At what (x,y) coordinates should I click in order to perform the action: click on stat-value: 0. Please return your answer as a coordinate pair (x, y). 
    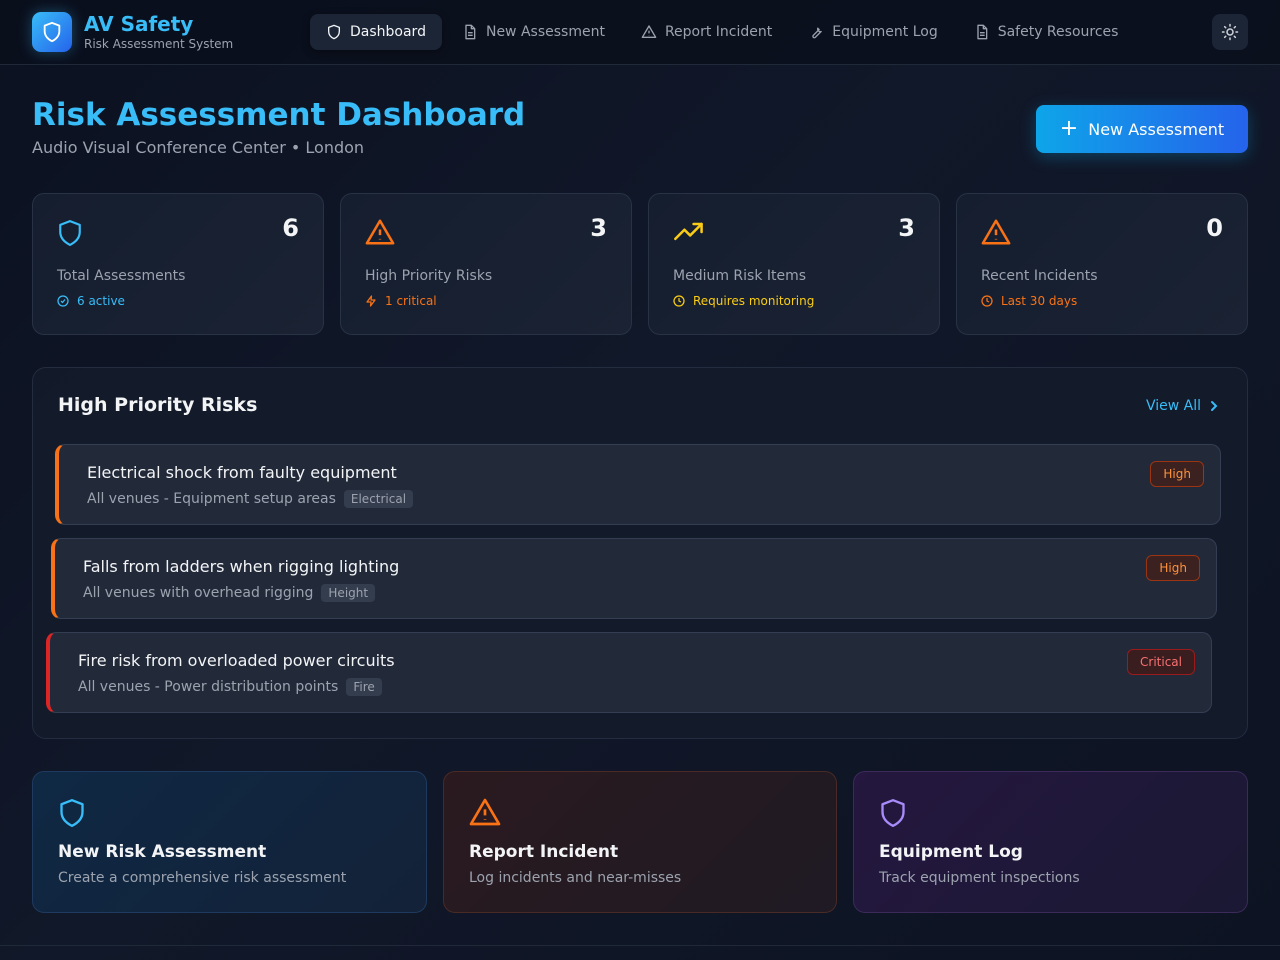
    Looking at the image, I should click on (1214, 228).